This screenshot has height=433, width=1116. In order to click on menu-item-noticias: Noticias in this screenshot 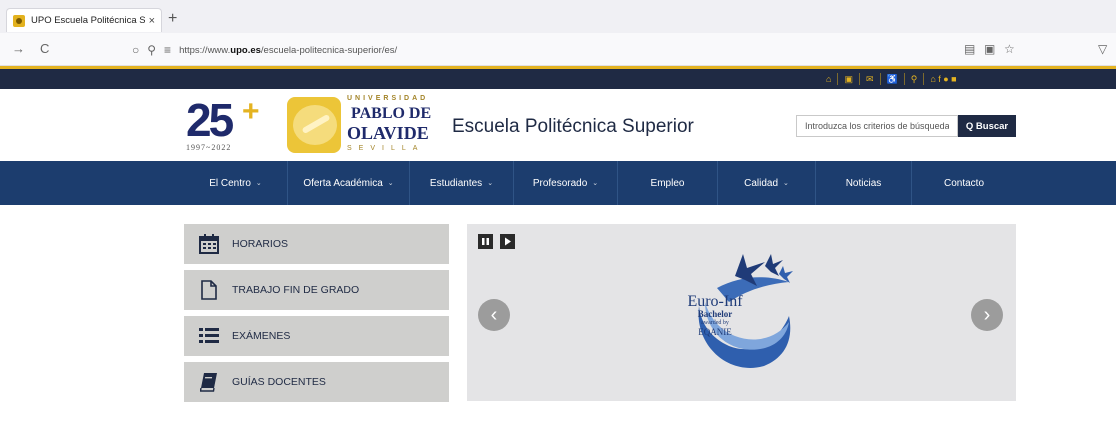, I will do `click(864, 183)`.